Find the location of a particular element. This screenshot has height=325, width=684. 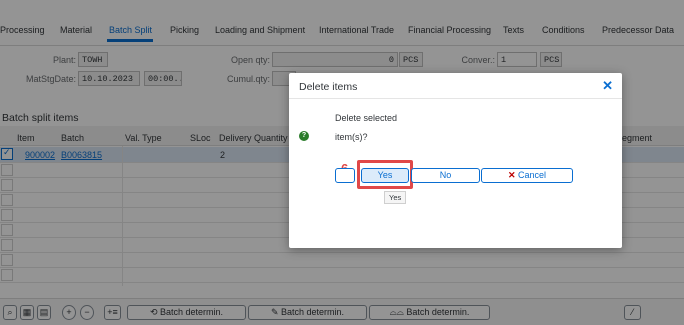

no-button: No is located at coordinates (445, 175).